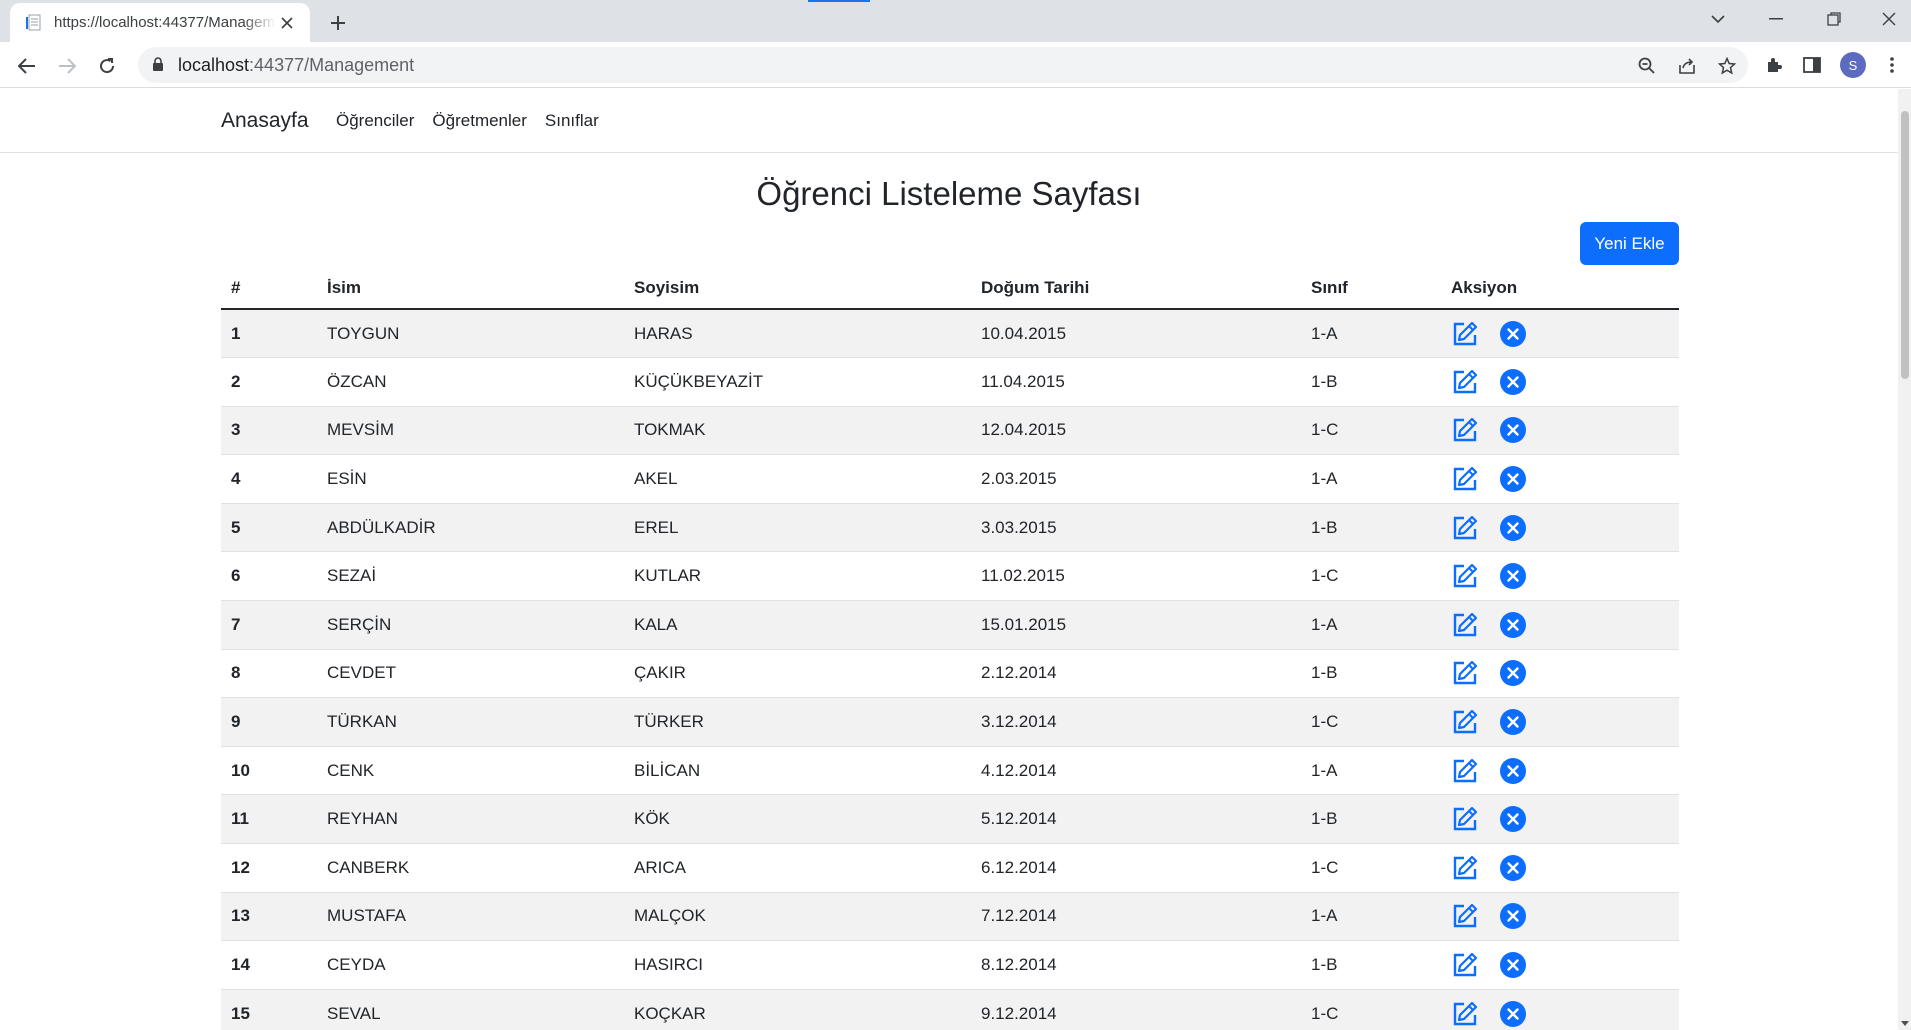  What do you see at coordinates (950, 576) in the screenshot?
I see `table-row: 6 SEZAİ KUTLAR 11.02.2015 1-C` at bounding box center [950, 576].